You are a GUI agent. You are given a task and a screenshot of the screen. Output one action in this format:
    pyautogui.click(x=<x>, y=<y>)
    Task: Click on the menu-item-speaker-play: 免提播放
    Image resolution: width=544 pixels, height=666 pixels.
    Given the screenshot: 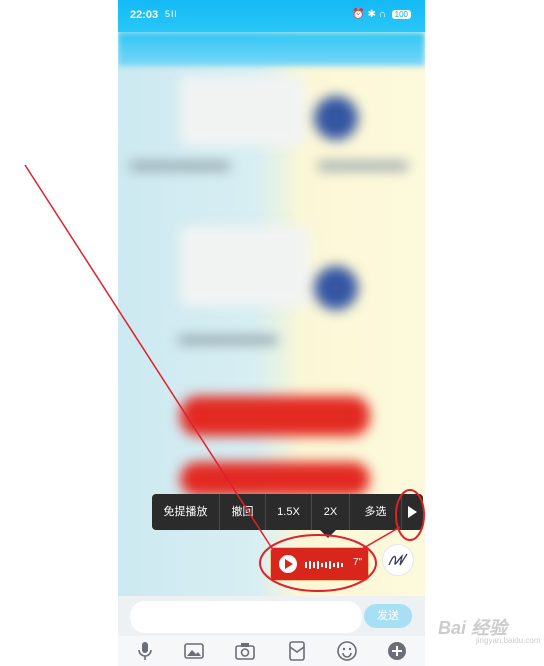 What is the action you would take?
    pyautogui.click(x=186, y=512)
    